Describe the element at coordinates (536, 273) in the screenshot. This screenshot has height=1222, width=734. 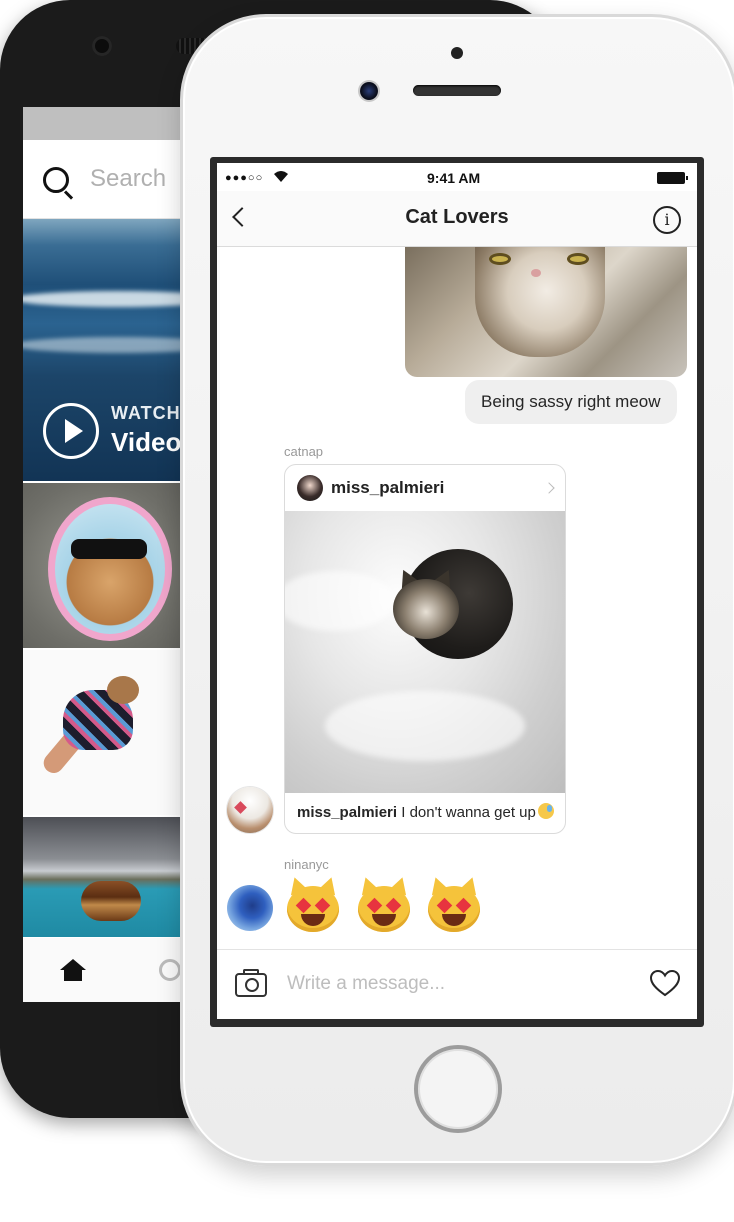
I see `cat-nose` at that location.